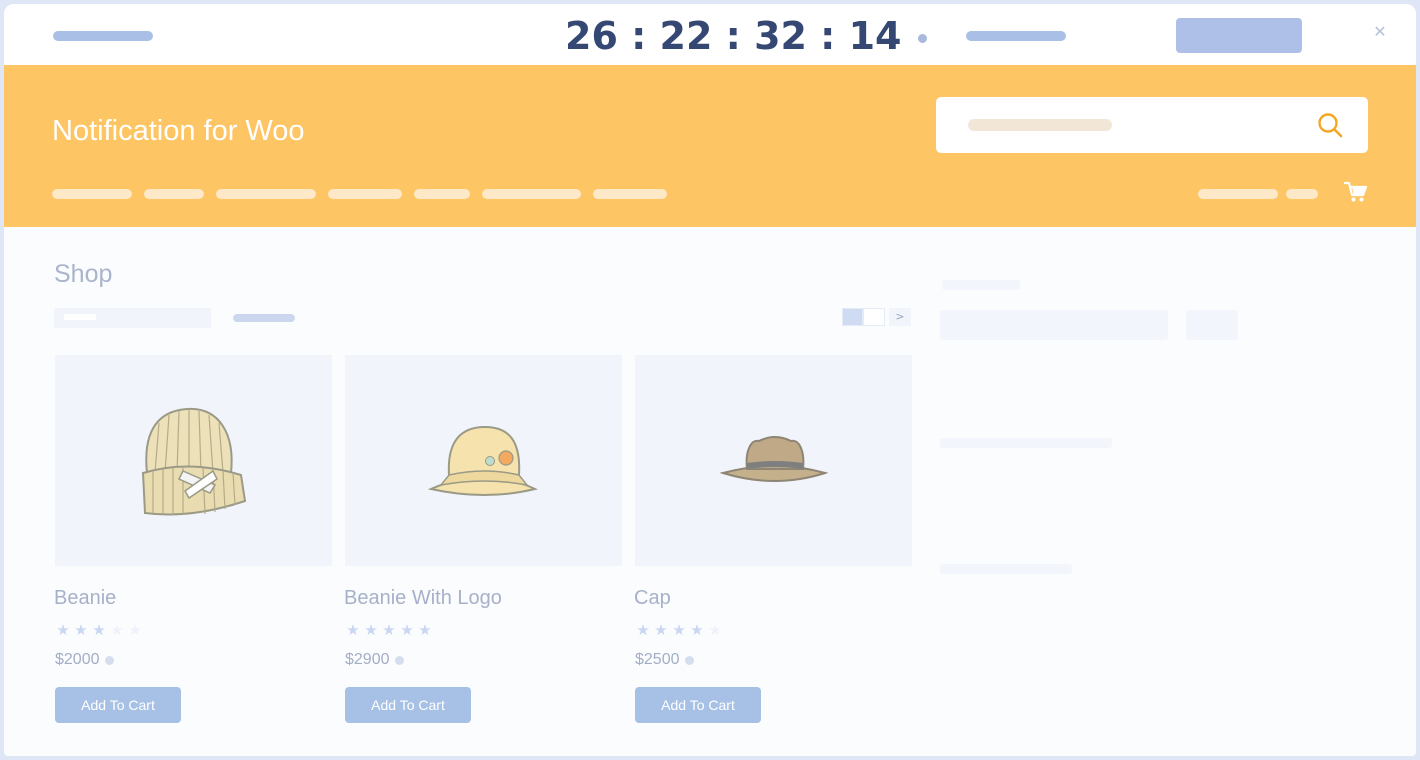  I want to click on product-price: $2900, so click(374, 660).